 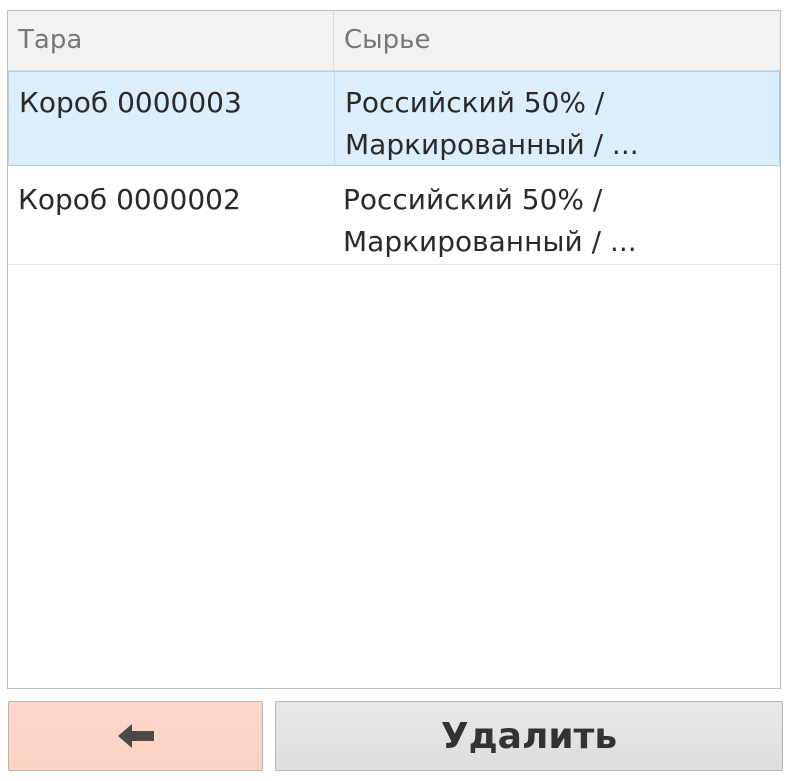 I want to click on column-header-tara: Тара, so click(x=170, y=40).